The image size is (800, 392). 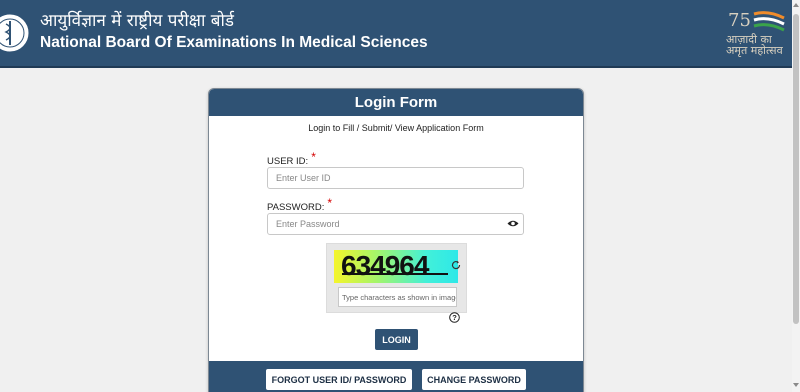 I want to click on password-input, so click(x=395, y=224).